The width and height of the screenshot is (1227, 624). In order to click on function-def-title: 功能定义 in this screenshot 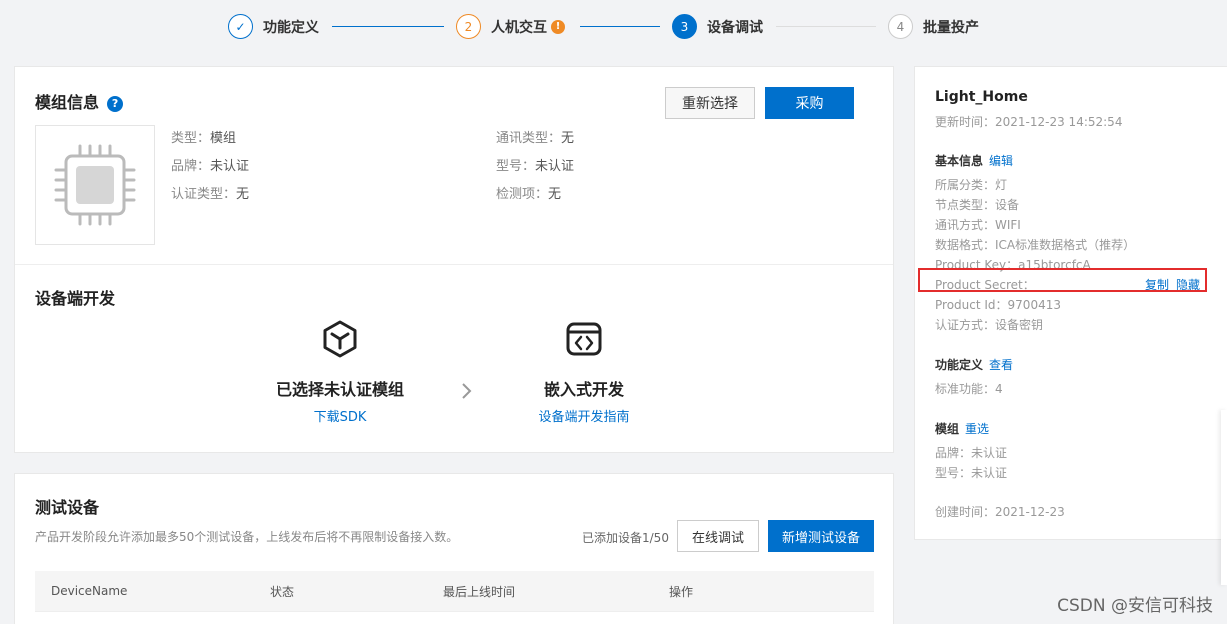, I will do `click(959, 365)`.